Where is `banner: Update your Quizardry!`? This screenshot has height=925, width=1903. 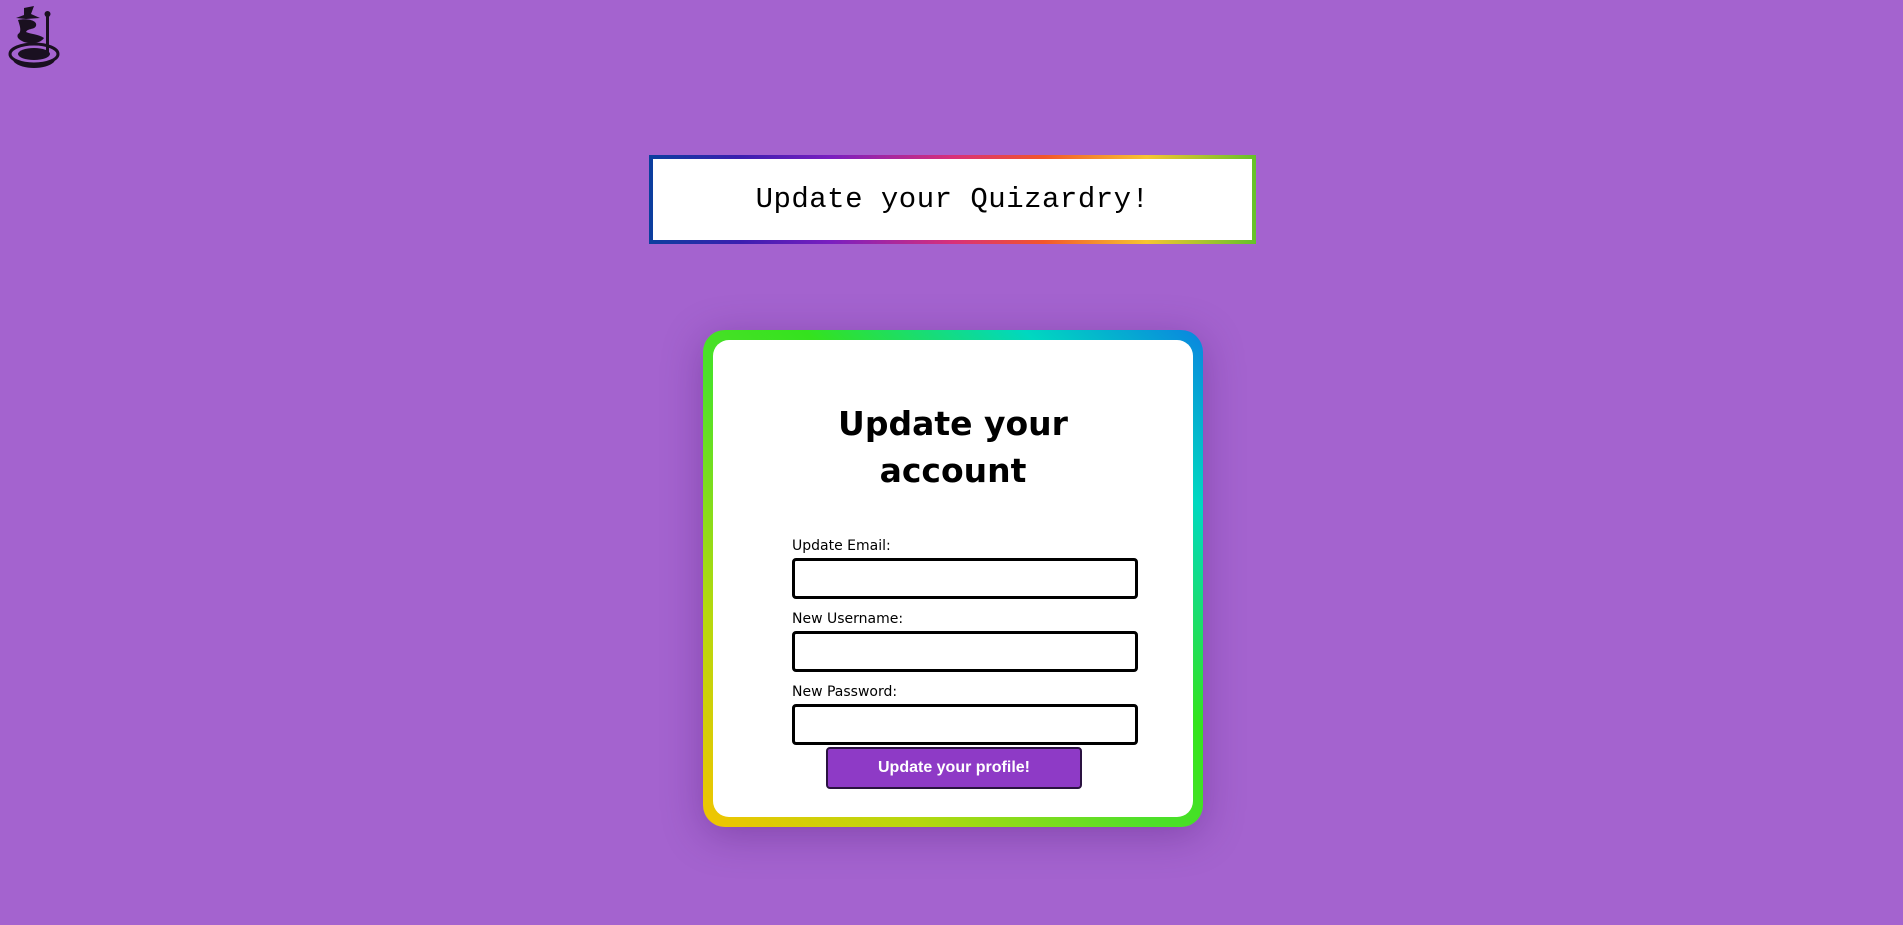
banner: Update your Quizardry! is located at coordinates (952, 199).